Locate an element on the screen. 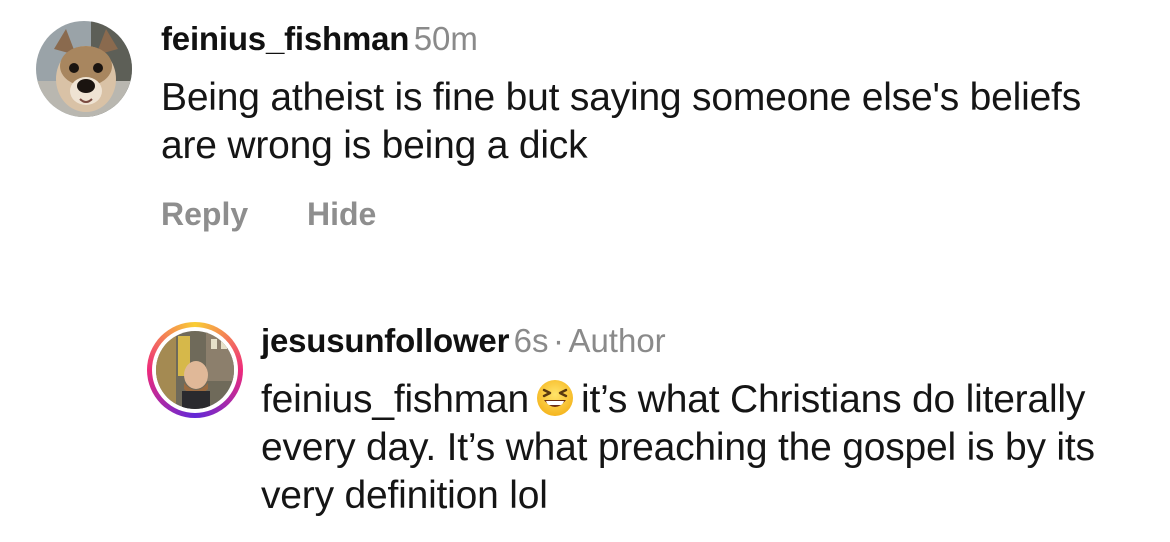 This screenshot has width=1170, height=542. person-avatar-icon is located at coordinates (195, 370).